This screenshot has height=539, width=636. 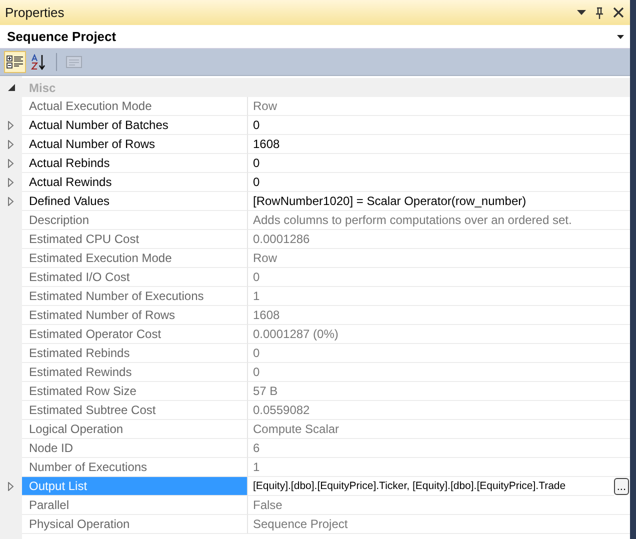 What do you see at coordinates (135, 182) in the screenshot?
I see `property-name: Actual Rewinds` at bounding box center [135, 182].